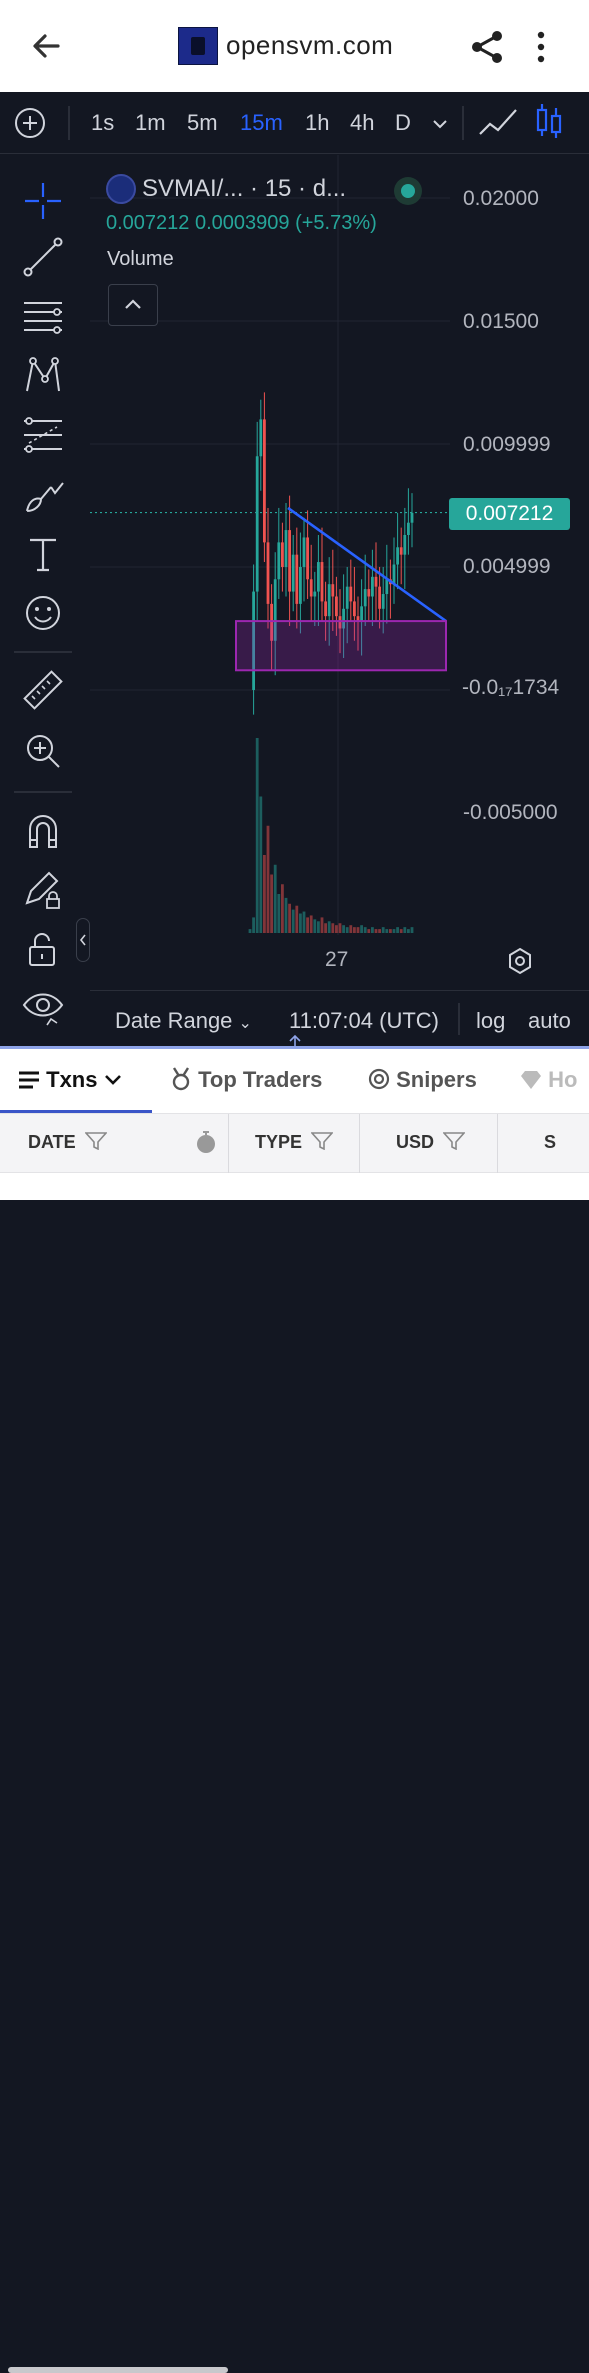 This screenshot has width=589, height=2373. Describe the element at coordinates (459, 1019) in the screenshot. I see `bar-separator` at that location.